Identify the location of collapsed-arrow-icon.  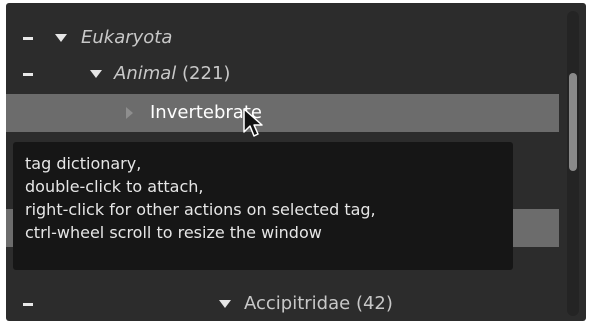
(129, 113).